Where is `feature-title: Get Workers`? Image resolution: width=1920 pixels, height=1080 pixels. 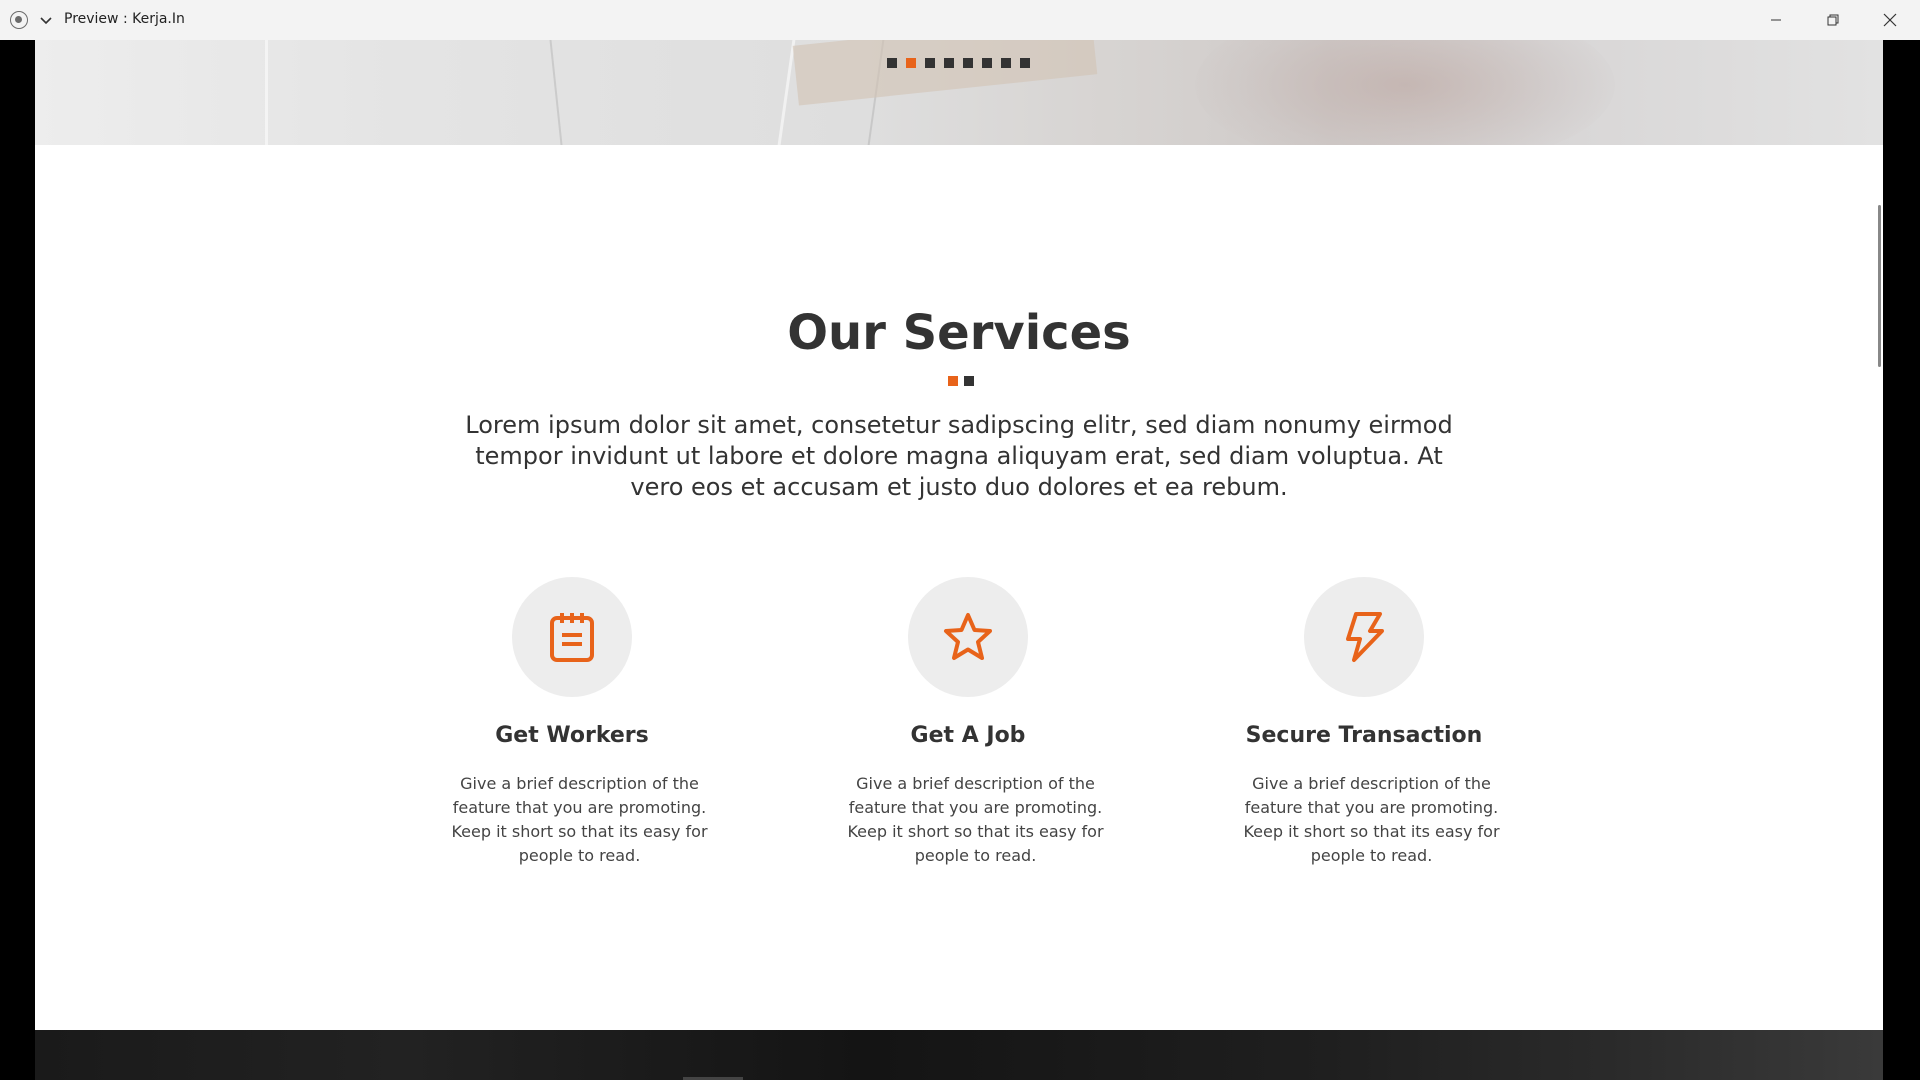
feature-title: Get Workers is located at coordinates (572, 735).